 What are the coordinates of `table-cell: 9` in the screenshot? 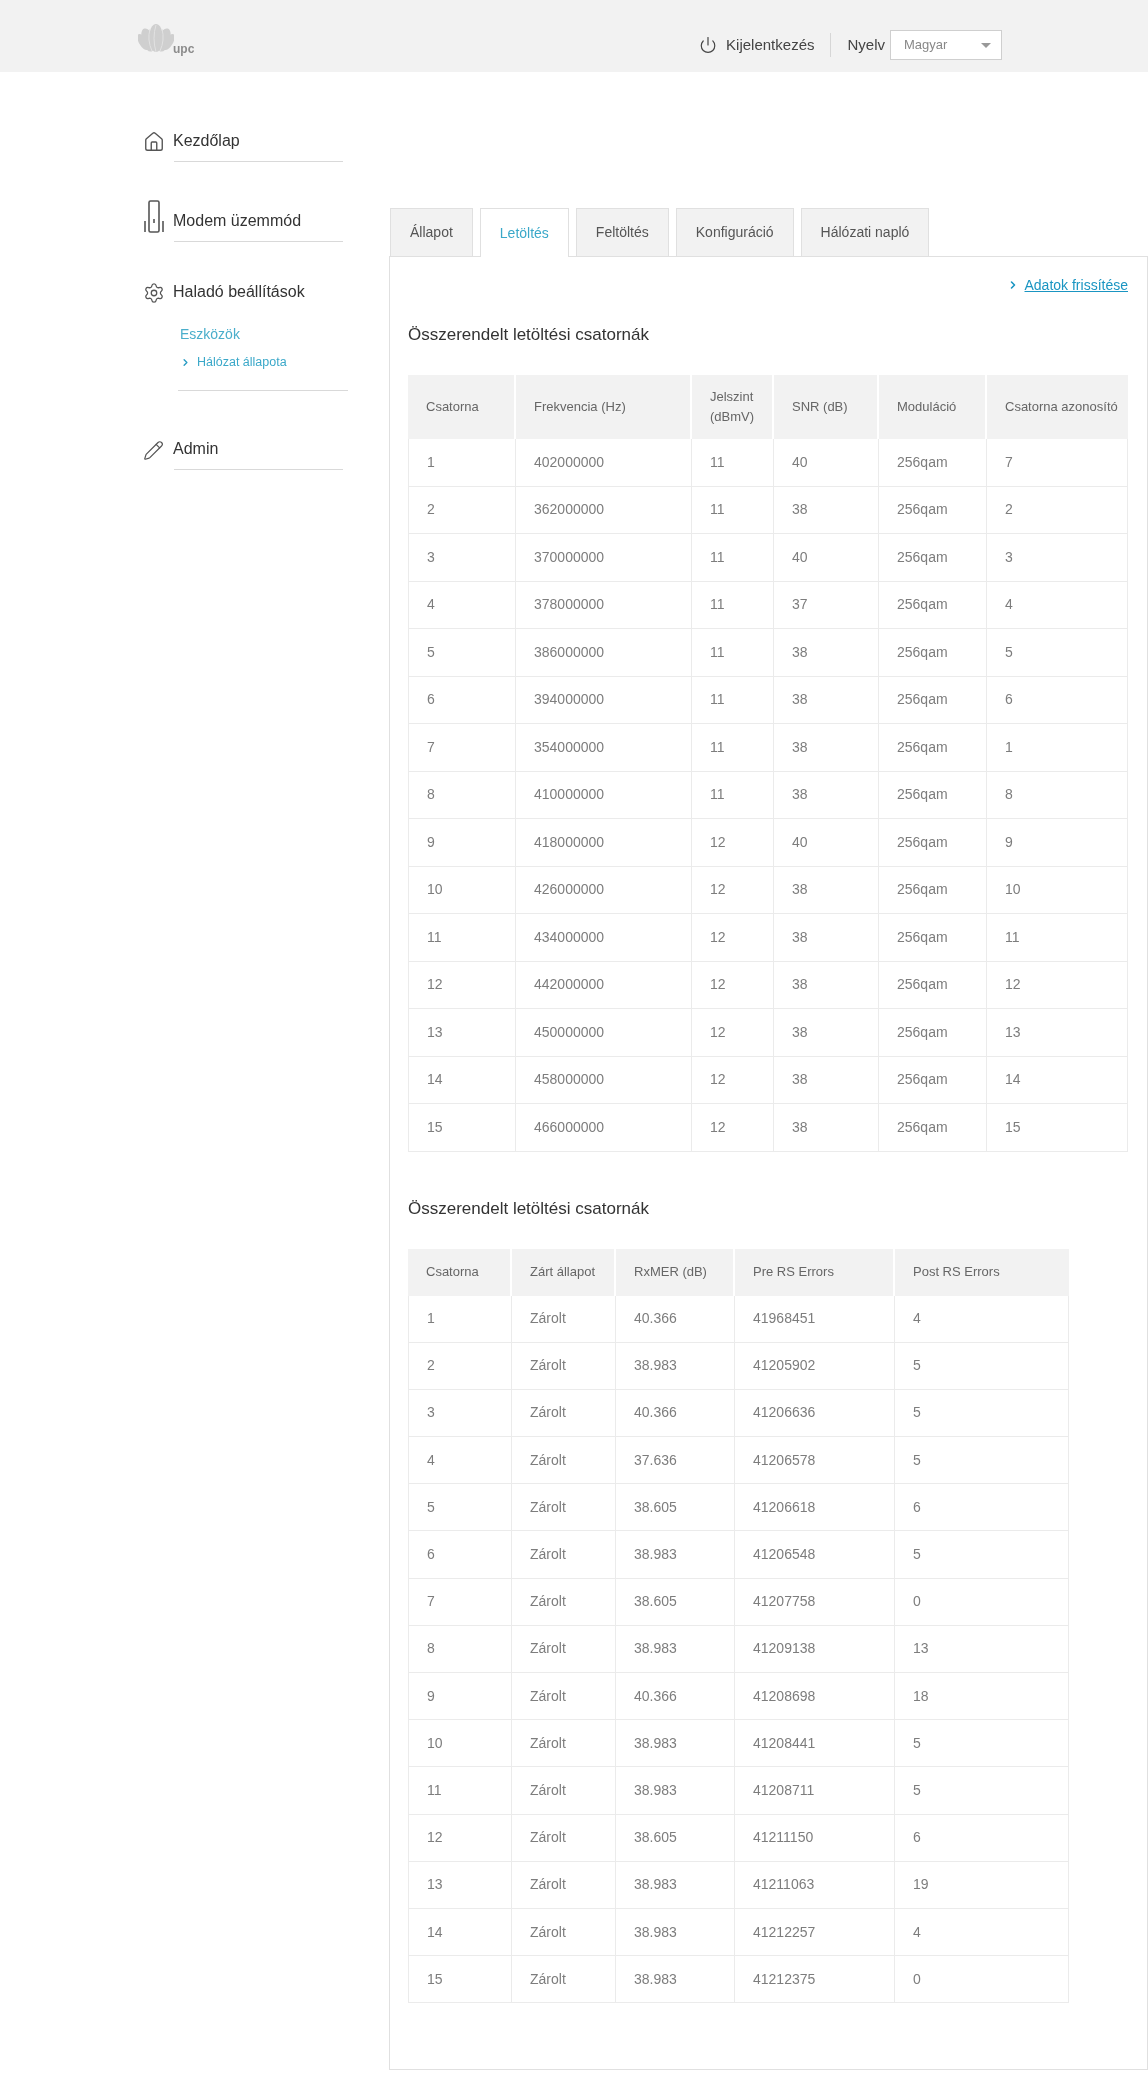 It's located at (462, 843).